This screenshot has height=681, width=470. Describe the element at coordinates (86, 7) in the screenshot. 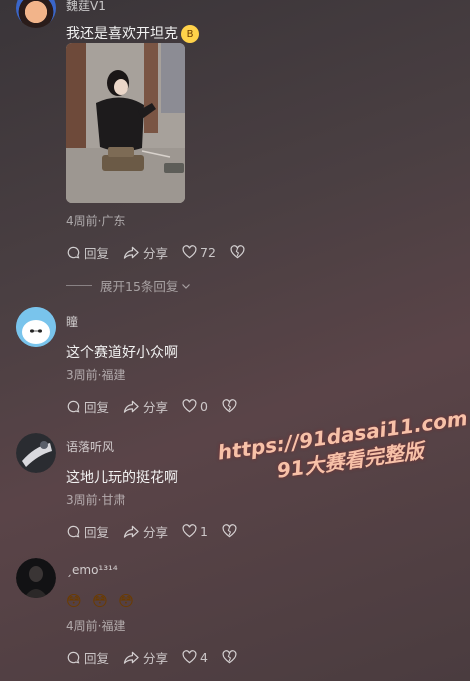

I see `comment-username: 魏莛V1` at that location.